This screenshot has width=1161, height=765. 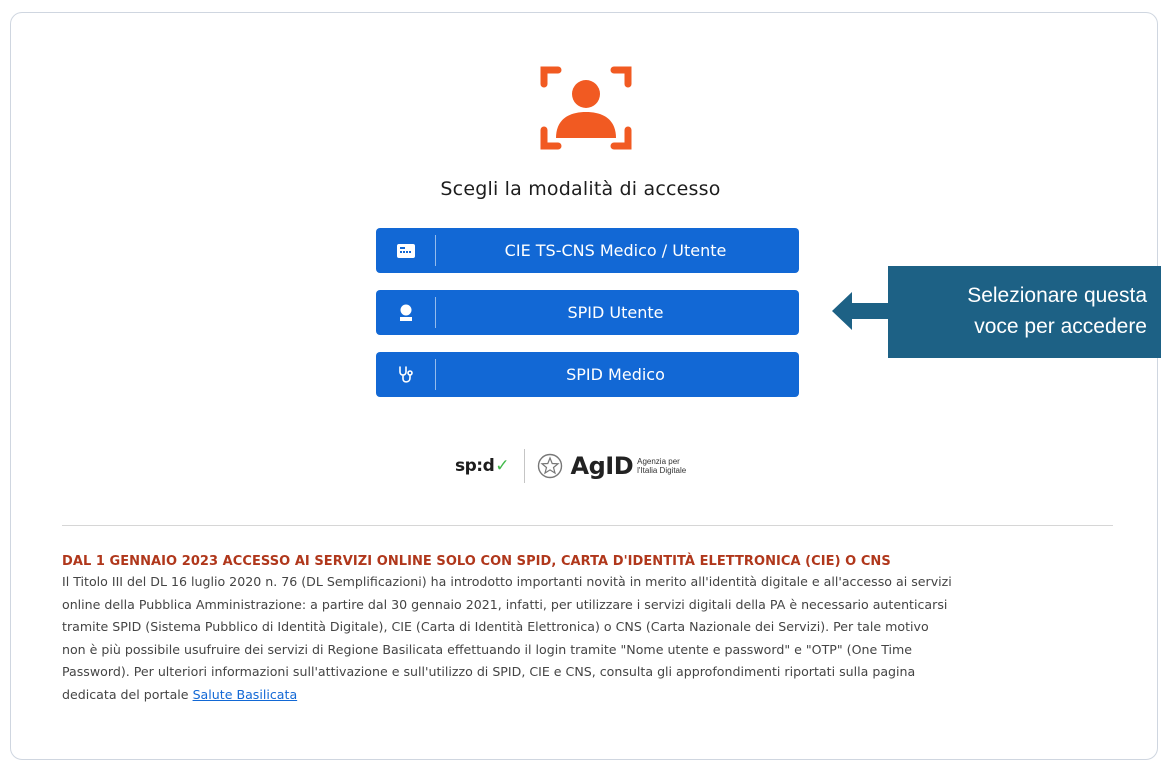 What do you see at coordinates (586, 108) in the screenshot?
I see `face-scan-icon` at bounding box center [586, 108].